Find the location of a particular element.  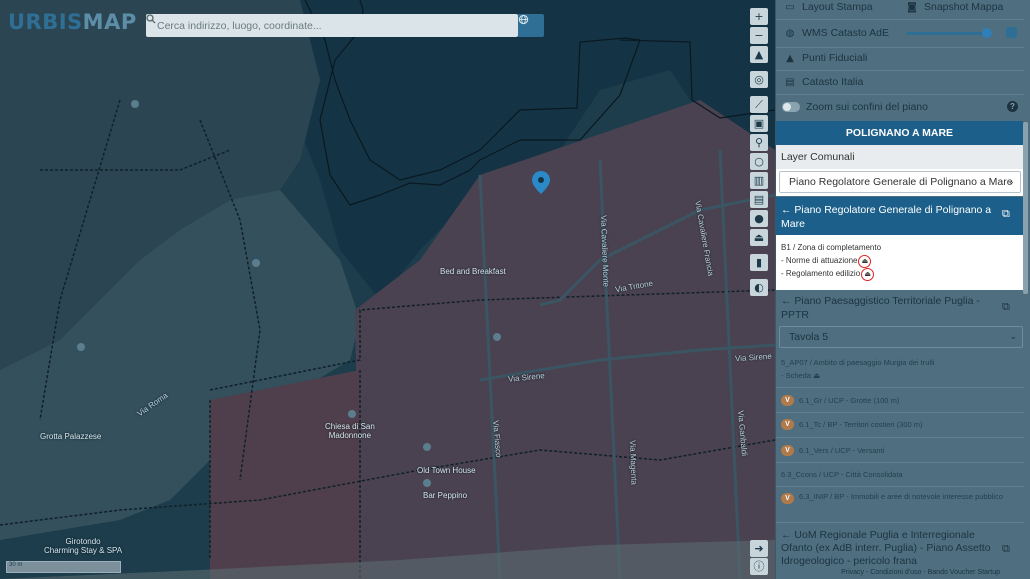

search-bar is located at coordinates (332, 25).